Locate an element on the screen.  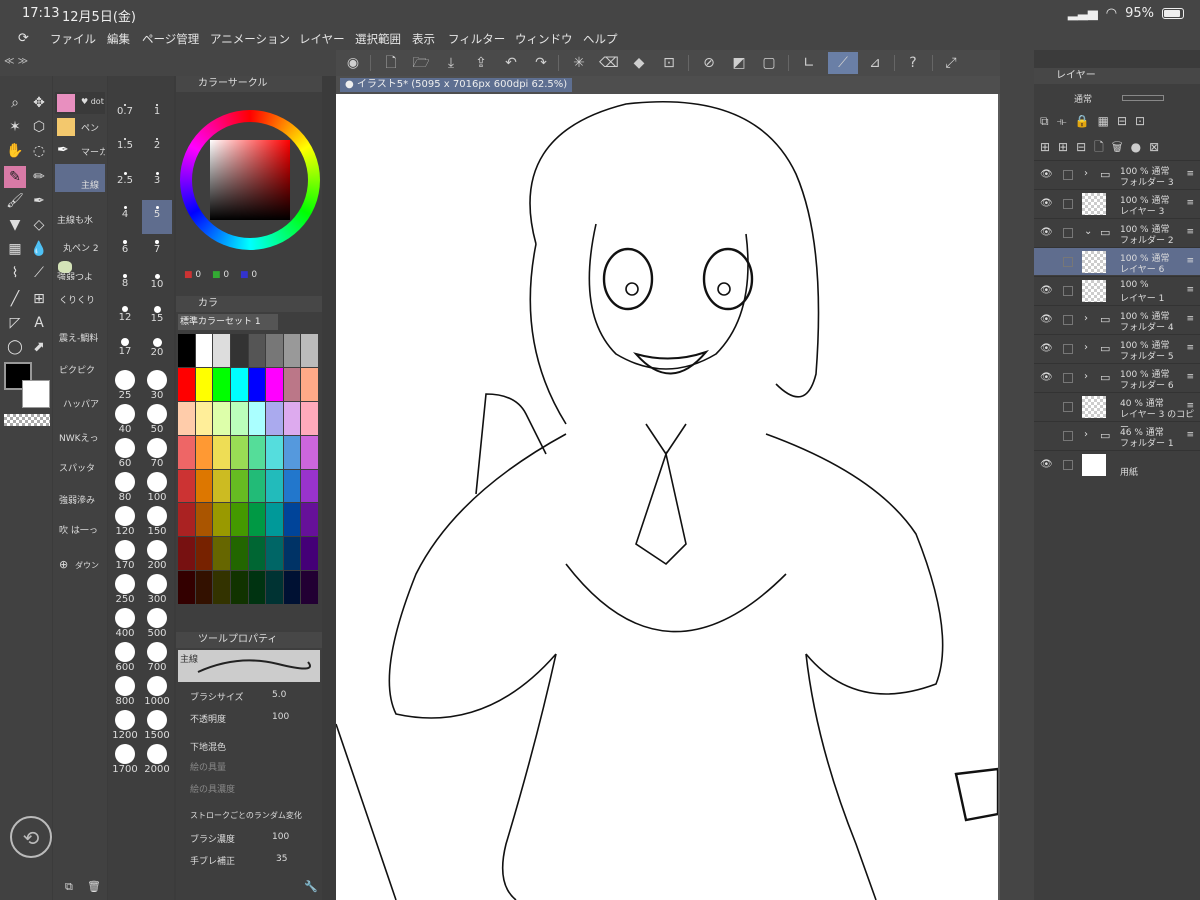
ruler-icon: ∟ is located at coordinates (809, 63).